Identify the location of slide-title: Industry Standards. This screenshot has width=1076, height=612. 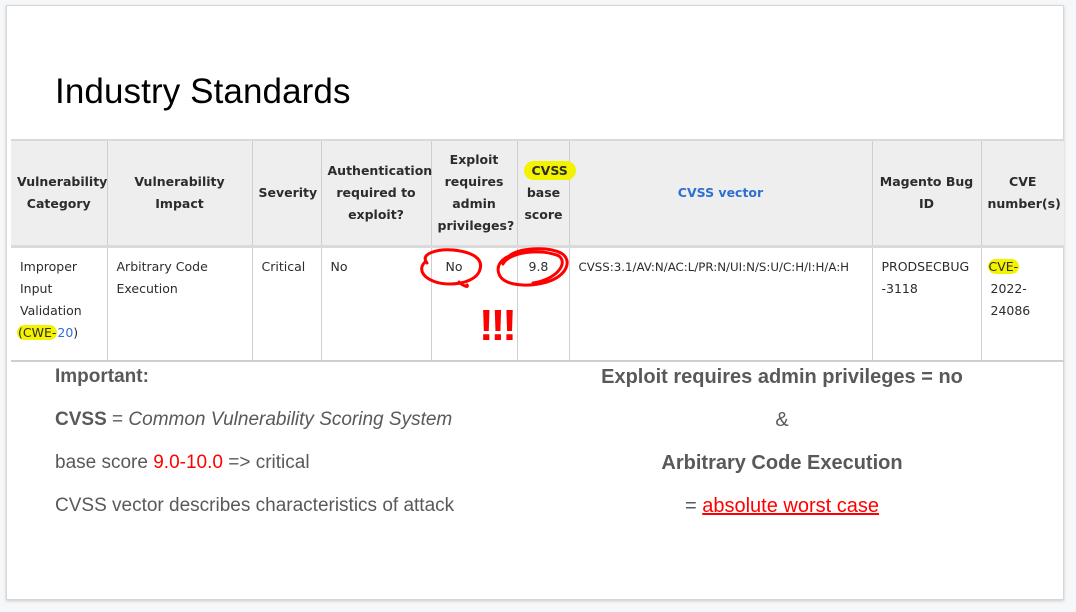
(203, 91).